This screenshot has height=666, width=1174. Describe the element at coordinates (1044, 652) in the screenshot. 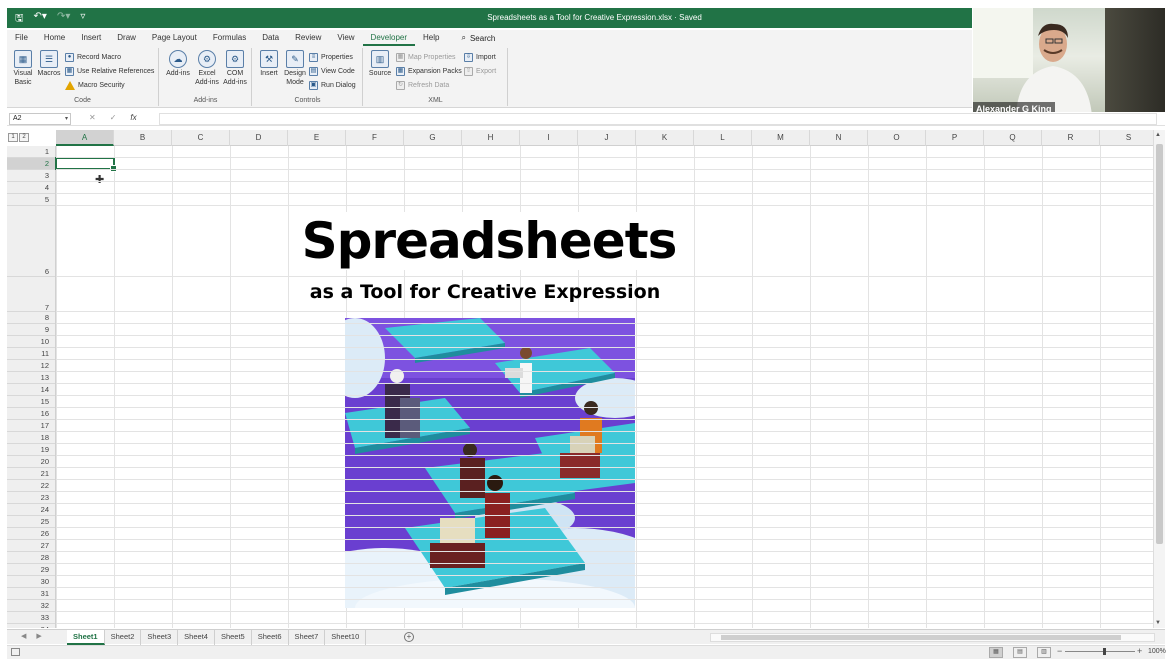

I see `page-break-view-icon: ▥` at that location.